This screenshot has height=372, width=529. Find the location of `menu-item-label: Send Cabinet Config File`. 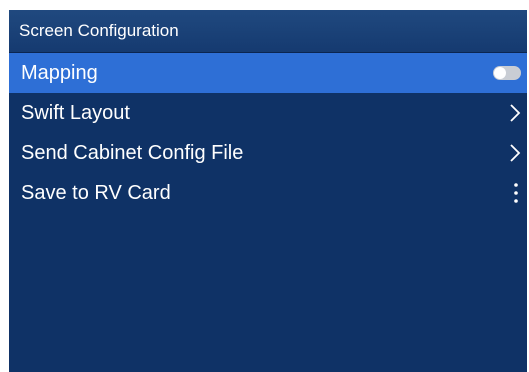

menu-item-label: Send Cabinet Config File is located at coordinates (132, 152).